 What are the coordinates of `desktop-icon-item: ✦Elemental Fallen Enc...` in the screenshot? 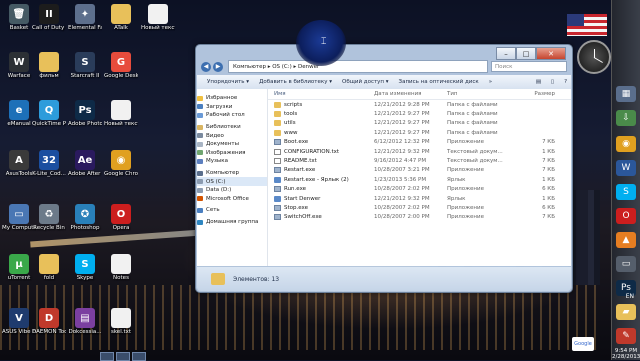 It's located at (85, 18).